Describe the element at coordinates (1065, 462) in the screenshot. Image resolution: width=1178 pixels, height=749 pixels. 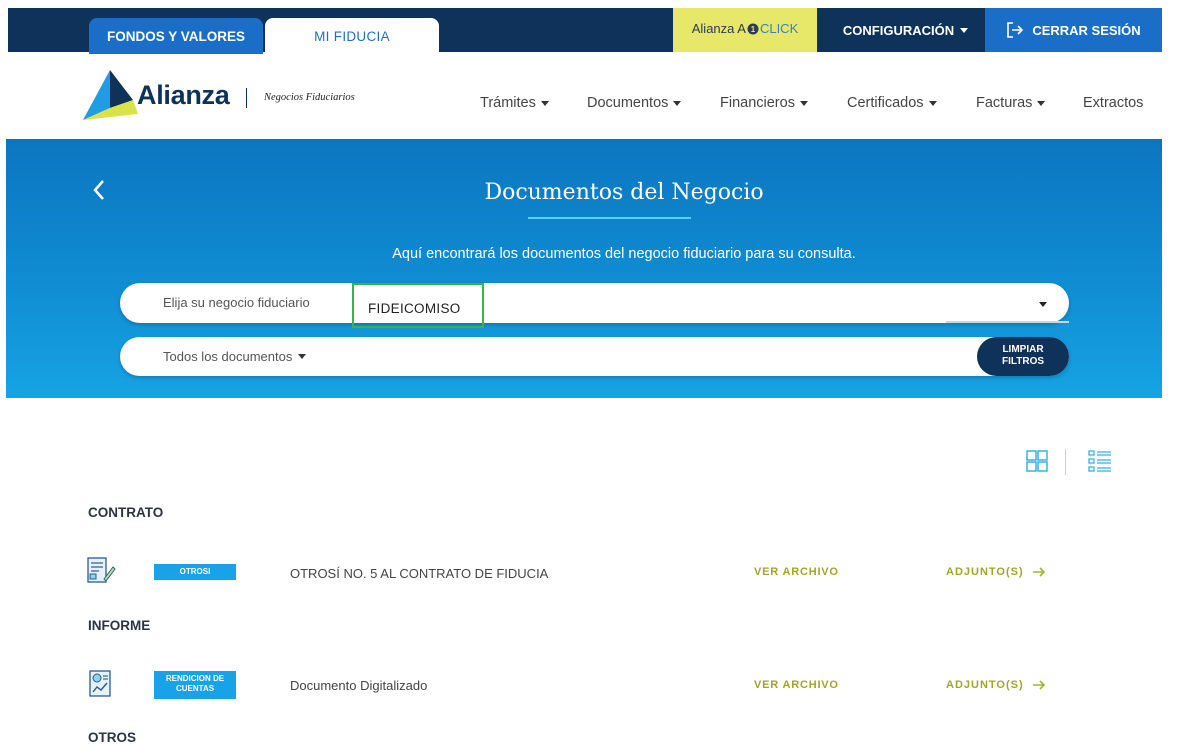
I see `view-toggle-divider` at that location.